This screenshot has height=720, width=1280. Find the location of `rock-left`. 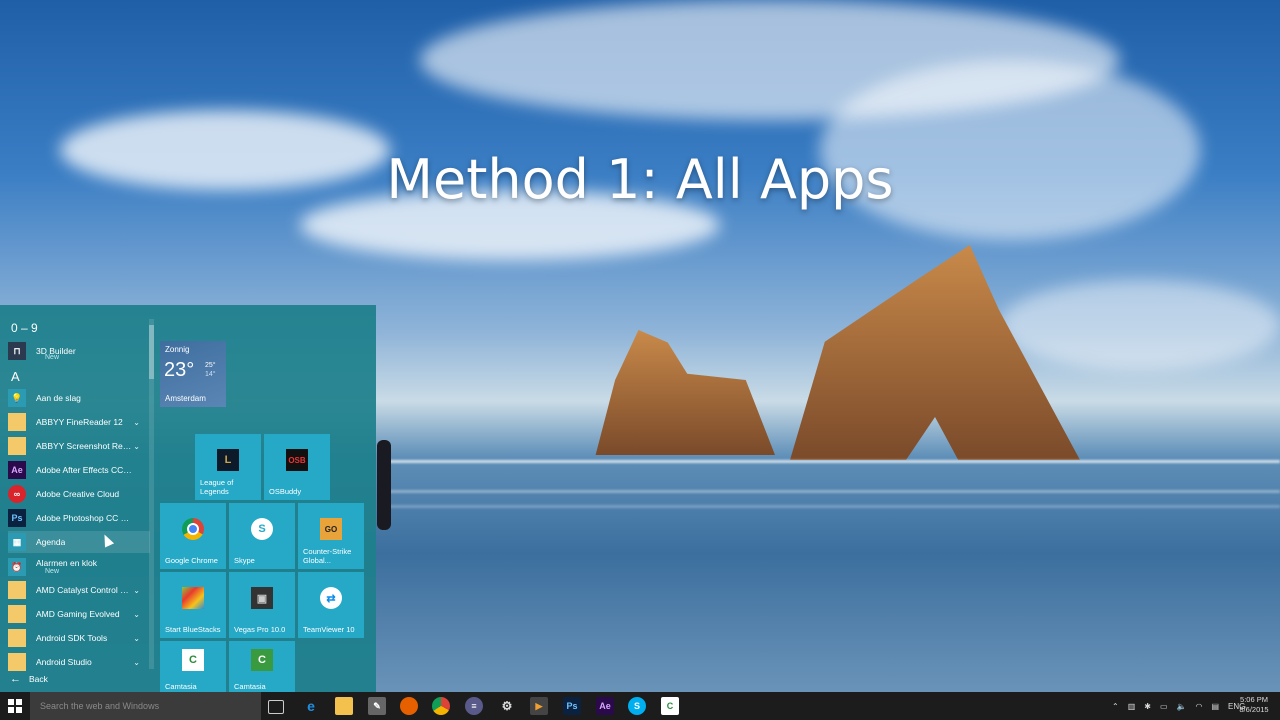

rock-left is located at coordinates (685, 392).